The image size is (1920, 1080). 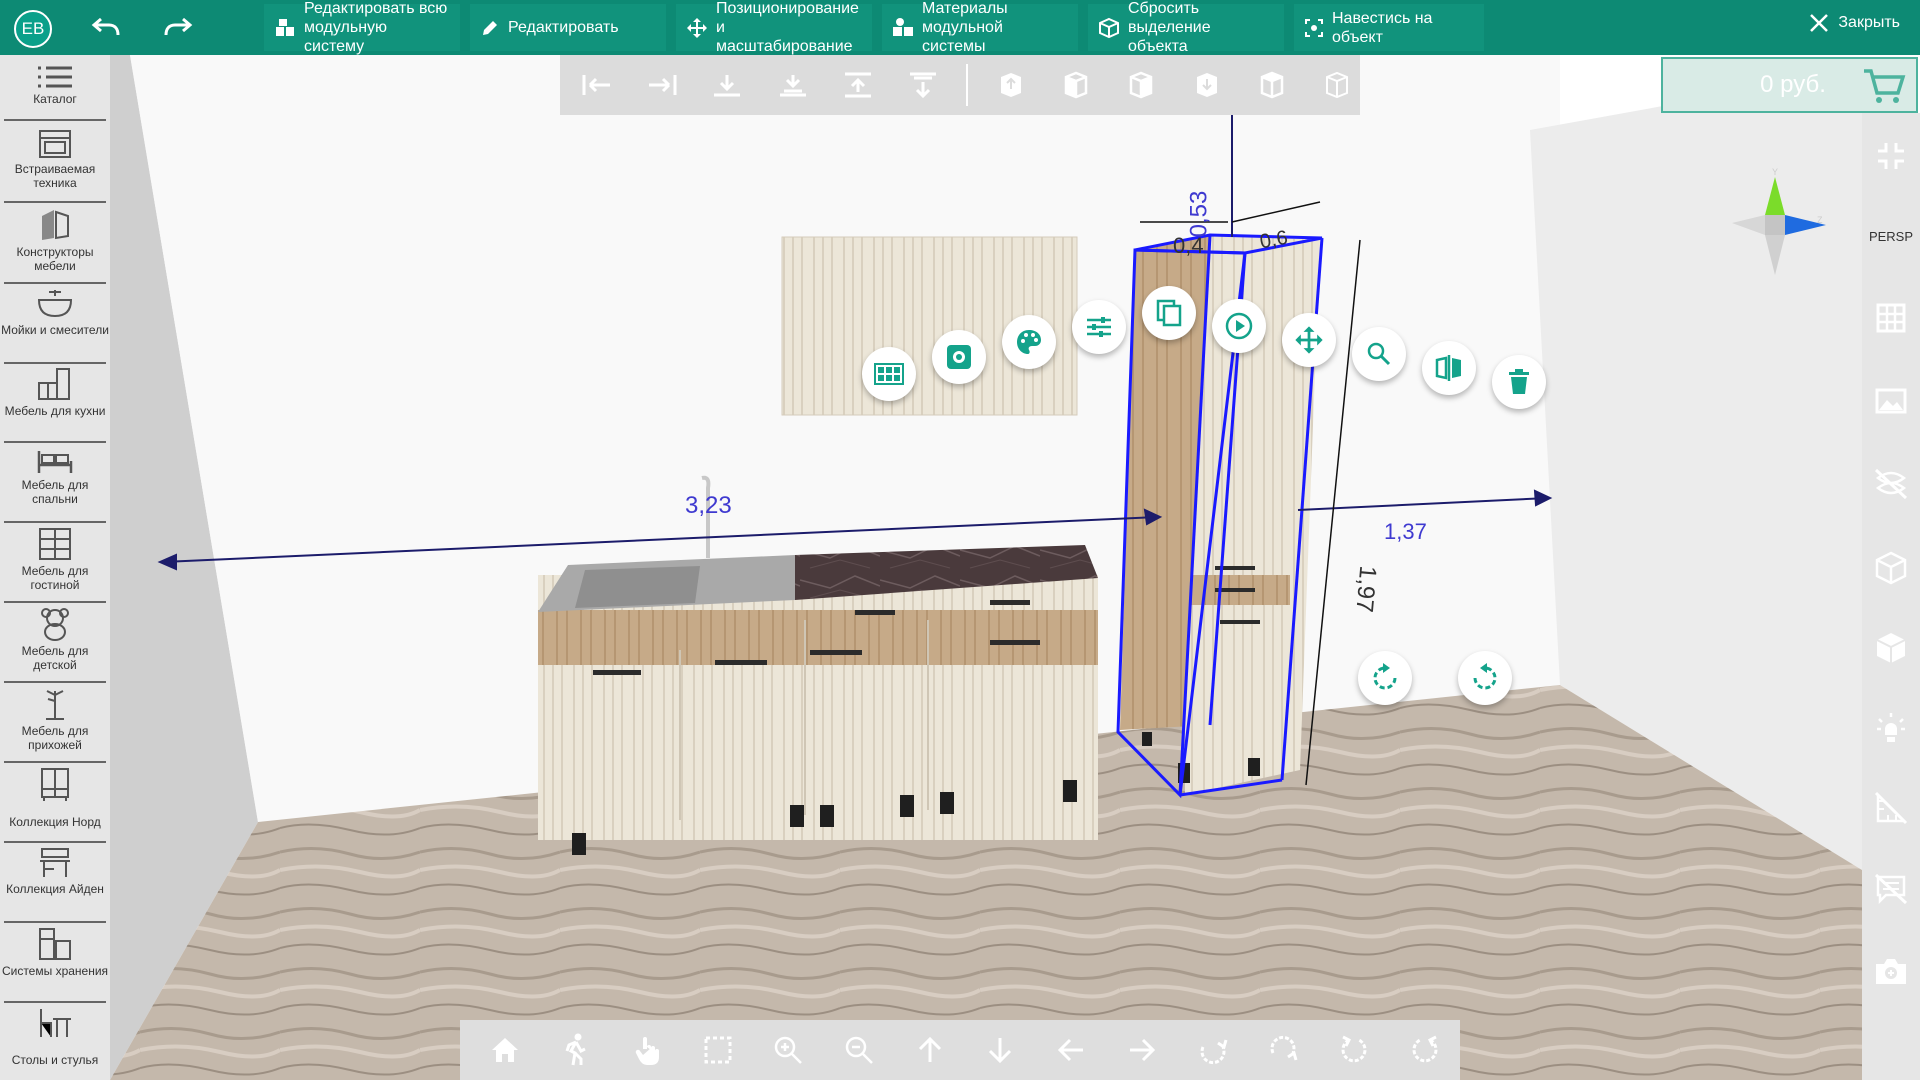 What do you see at coordinates (1366, 589) in the screenshot?
I see `dimension-height: 1,97` at bounding box center [1366, 589].